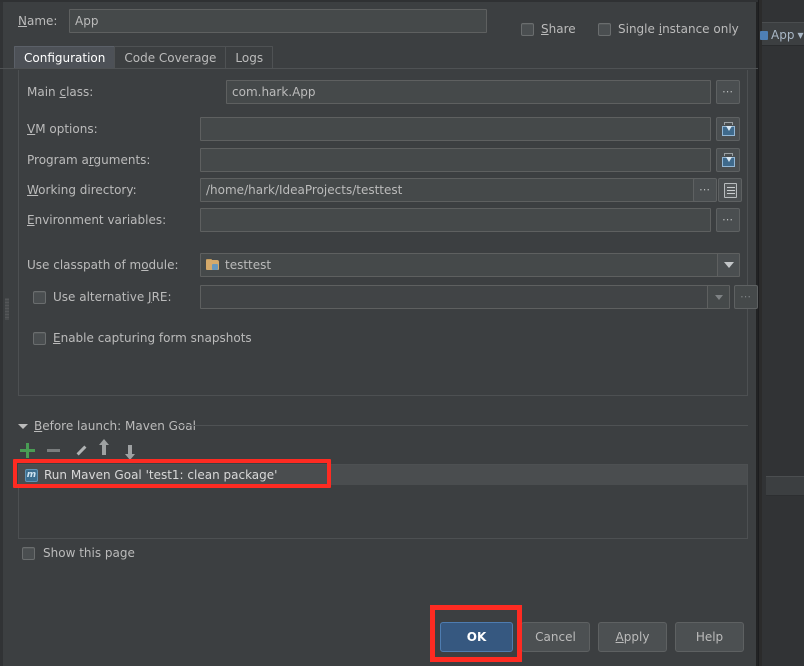 This screenshot has width=804, height=666. Describe the element at coordinates (103, 265) in the screenshot. I see `use-classpath-of-module-label: Use classpath of module:` at that location.